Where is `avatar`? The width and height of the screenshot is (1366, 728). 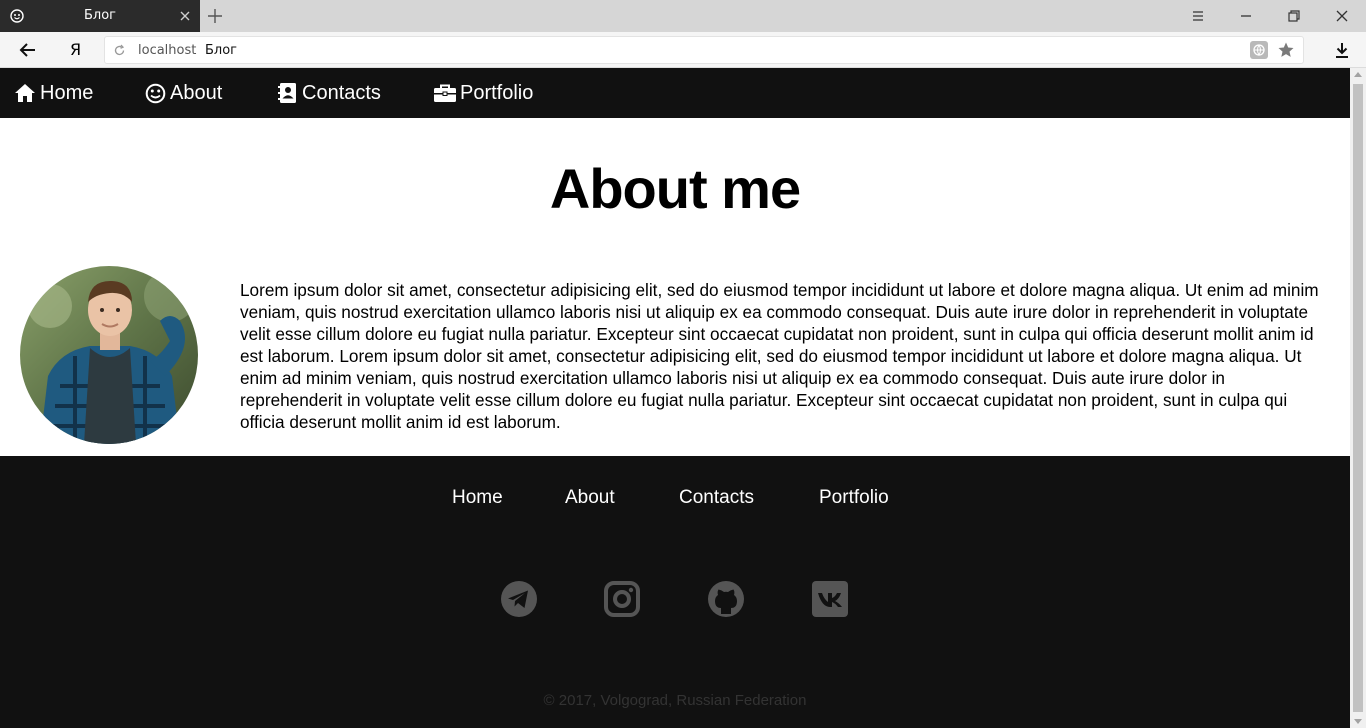
avatar is located at coordinates (109, 355).